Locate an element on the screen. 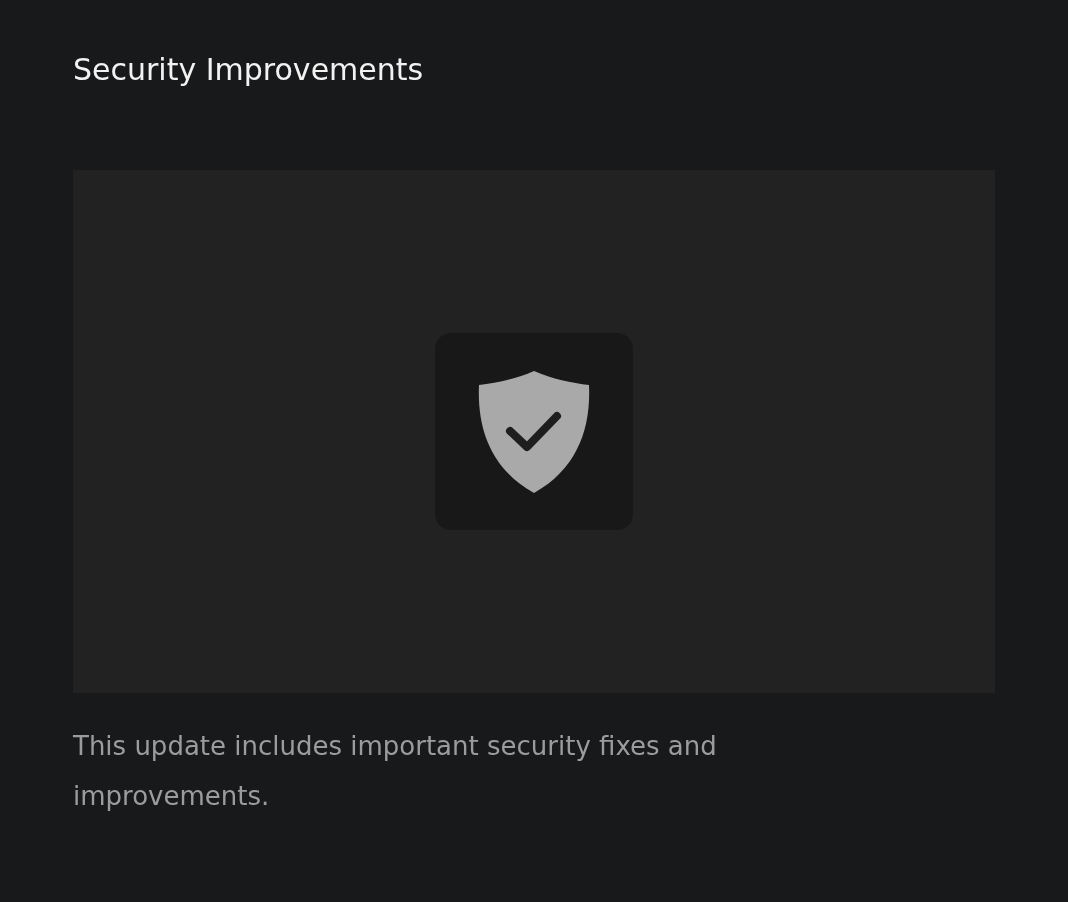  description-text: This update includes important security fixes and improvements. is located at coordinates (395, 771).